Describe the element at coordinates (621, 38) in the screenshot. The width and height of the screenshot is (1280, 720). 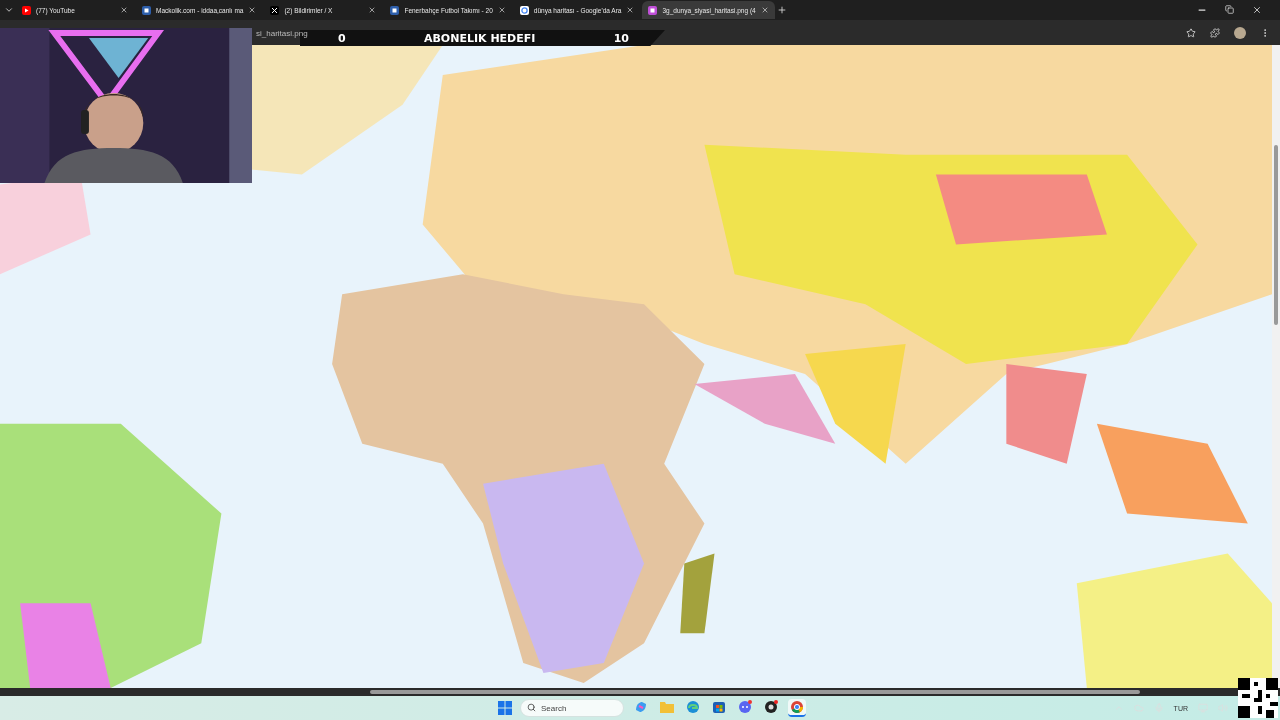
I see `goal-target: 10` at that location.